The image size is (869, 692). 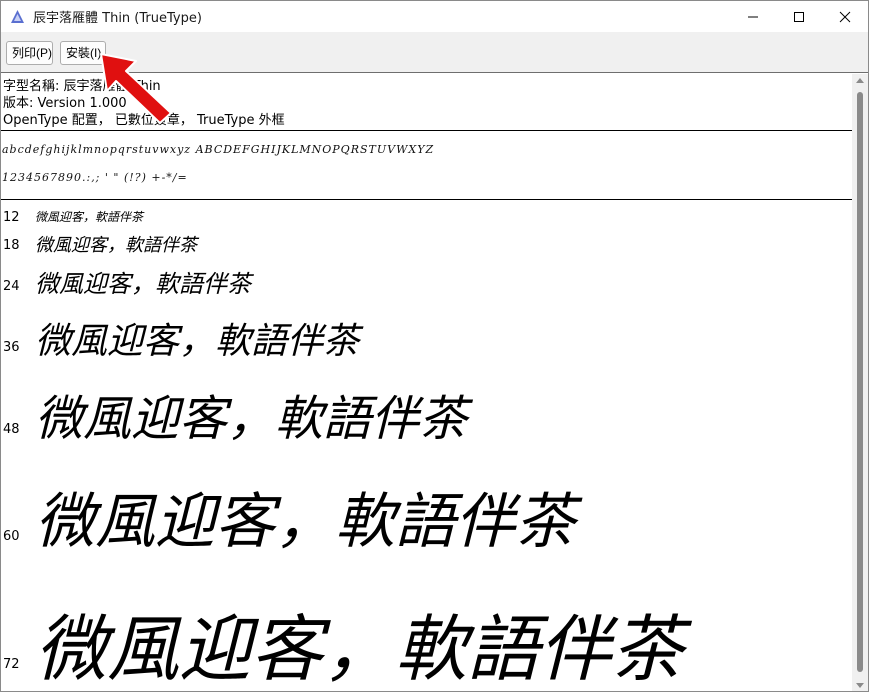 I want to click on minimize-button, so click(x=753, y=16).